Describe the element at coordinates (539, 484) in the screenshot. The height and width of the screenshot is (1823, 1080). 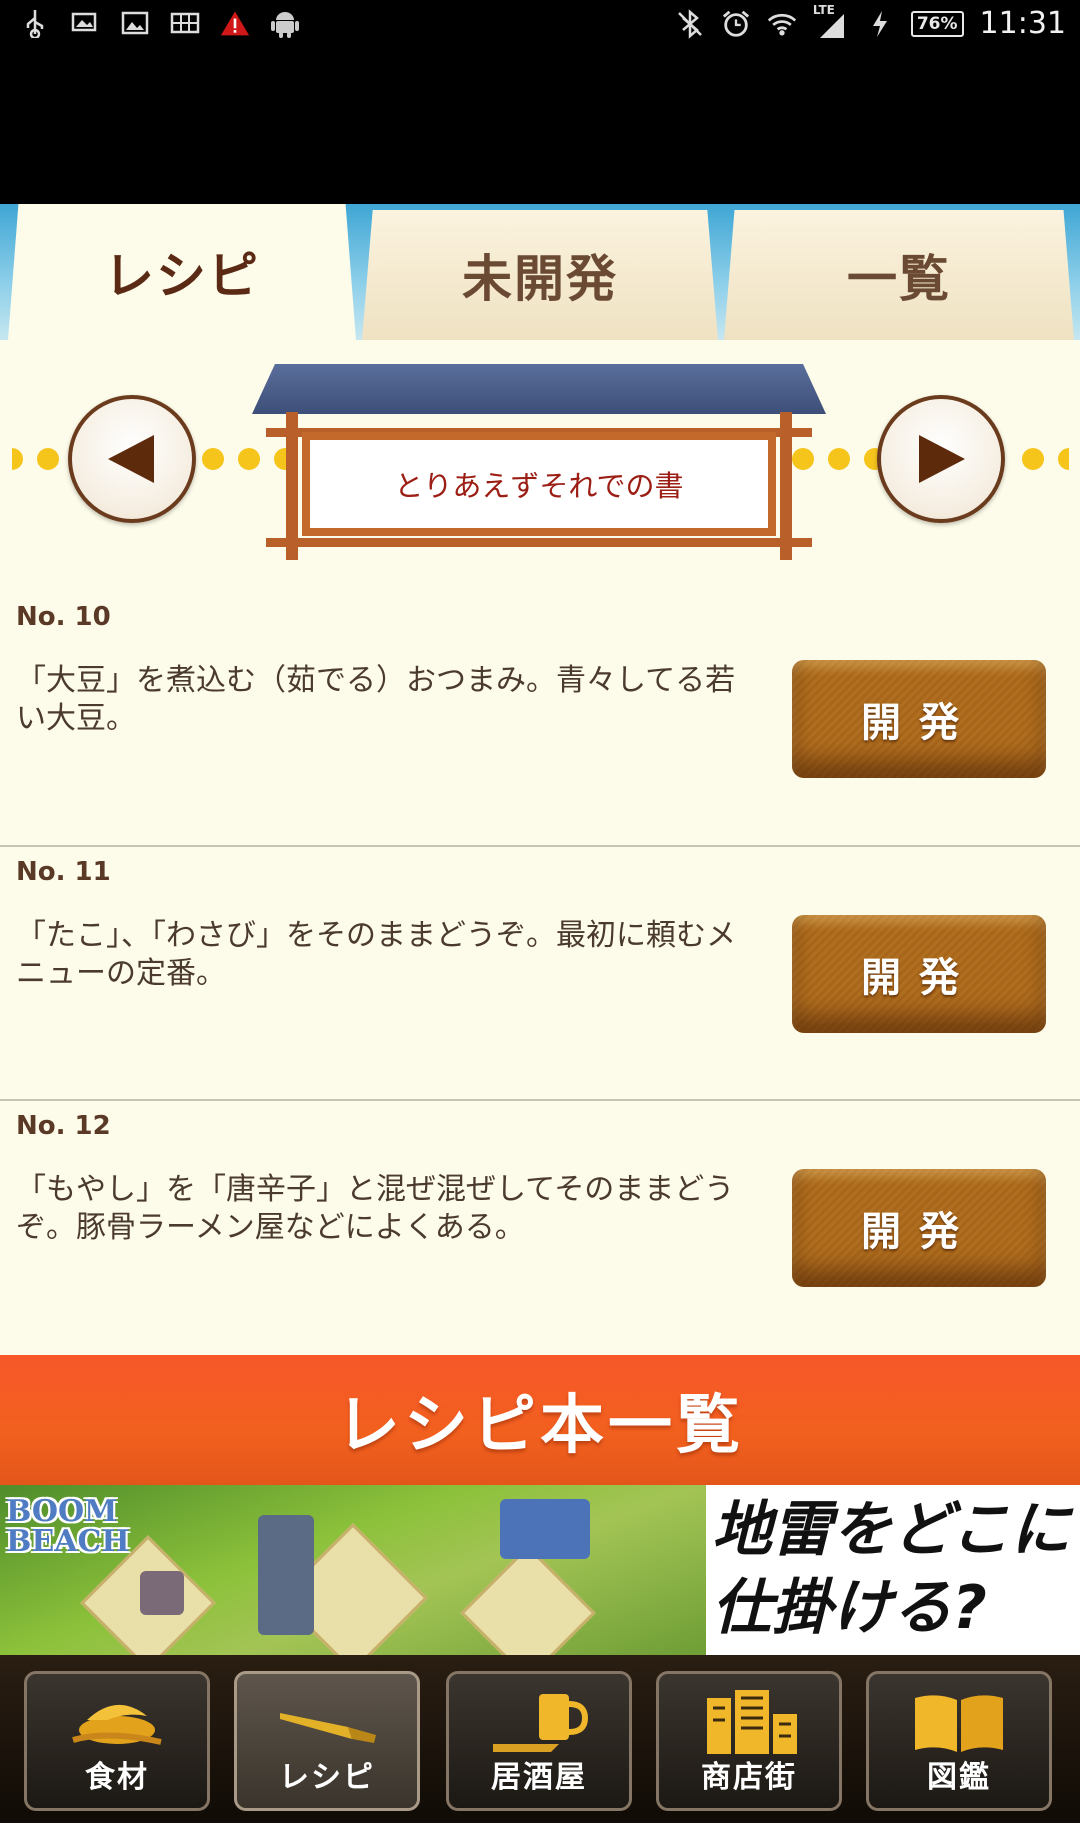
I see `book-title: とりあえずそれでの書` at that location.